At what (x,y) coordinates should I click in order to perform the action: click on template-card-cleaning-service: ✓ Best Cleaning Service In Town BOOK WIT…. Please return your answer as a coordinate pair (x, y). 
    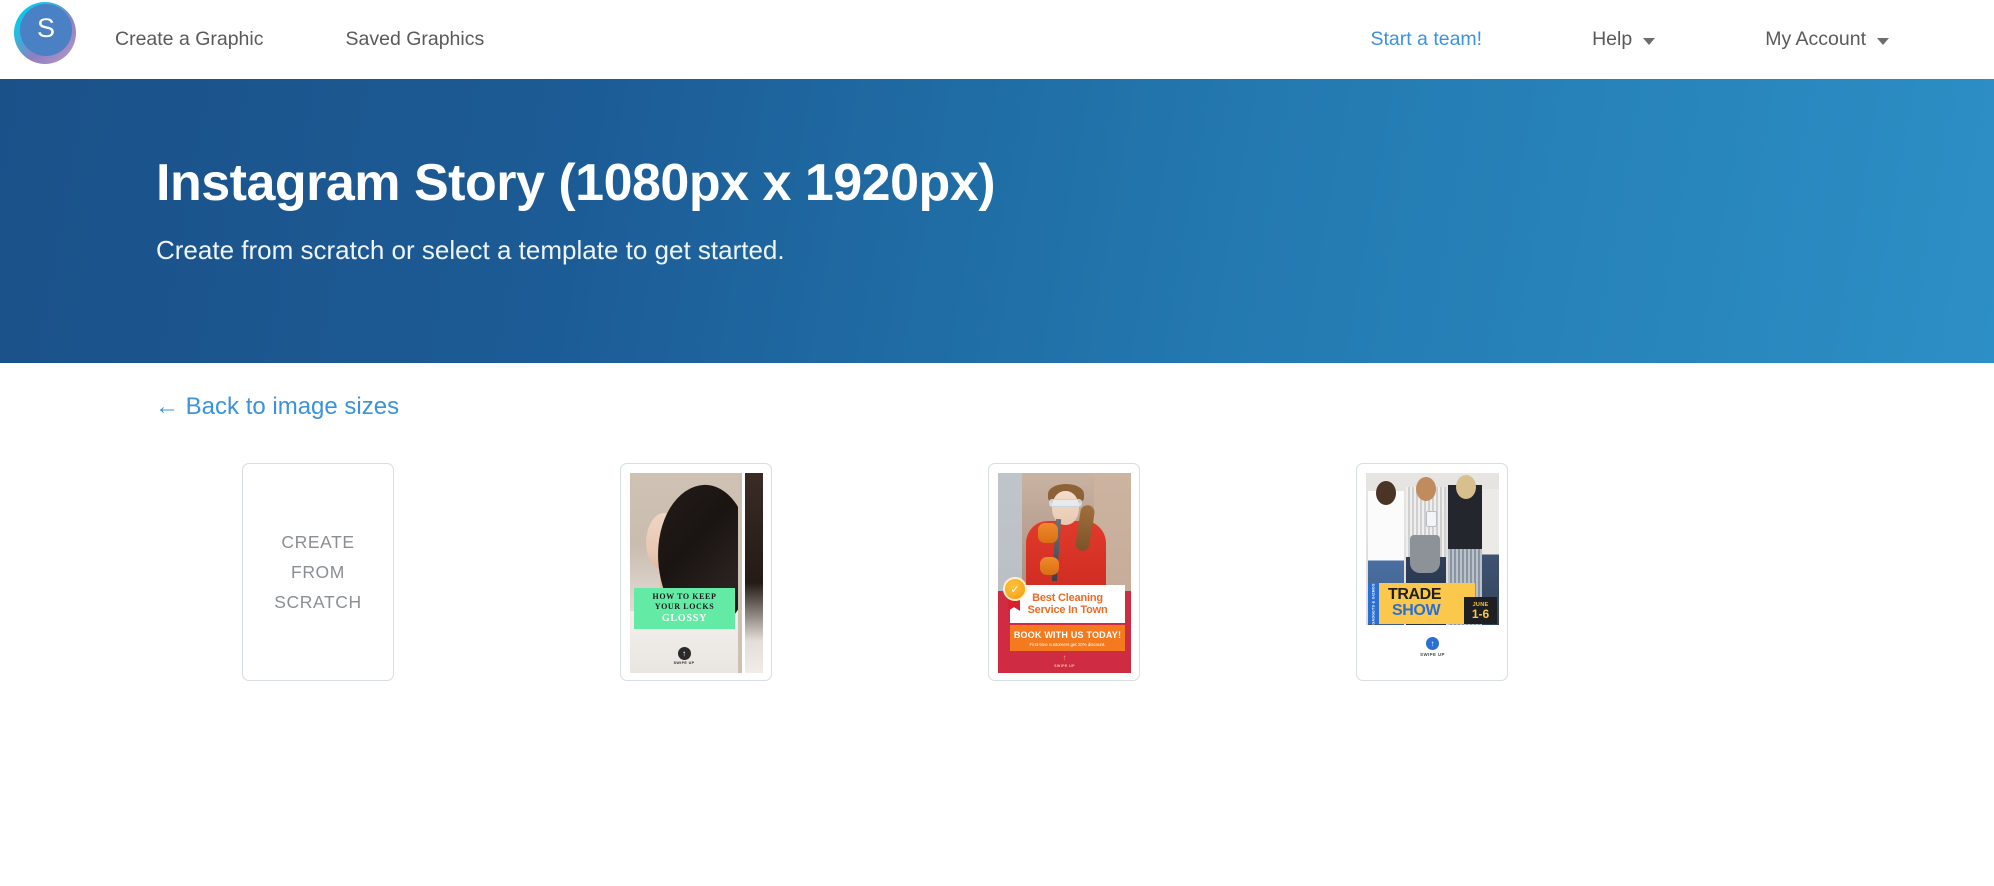
    Looking at the image, I should click on (1064, 572).